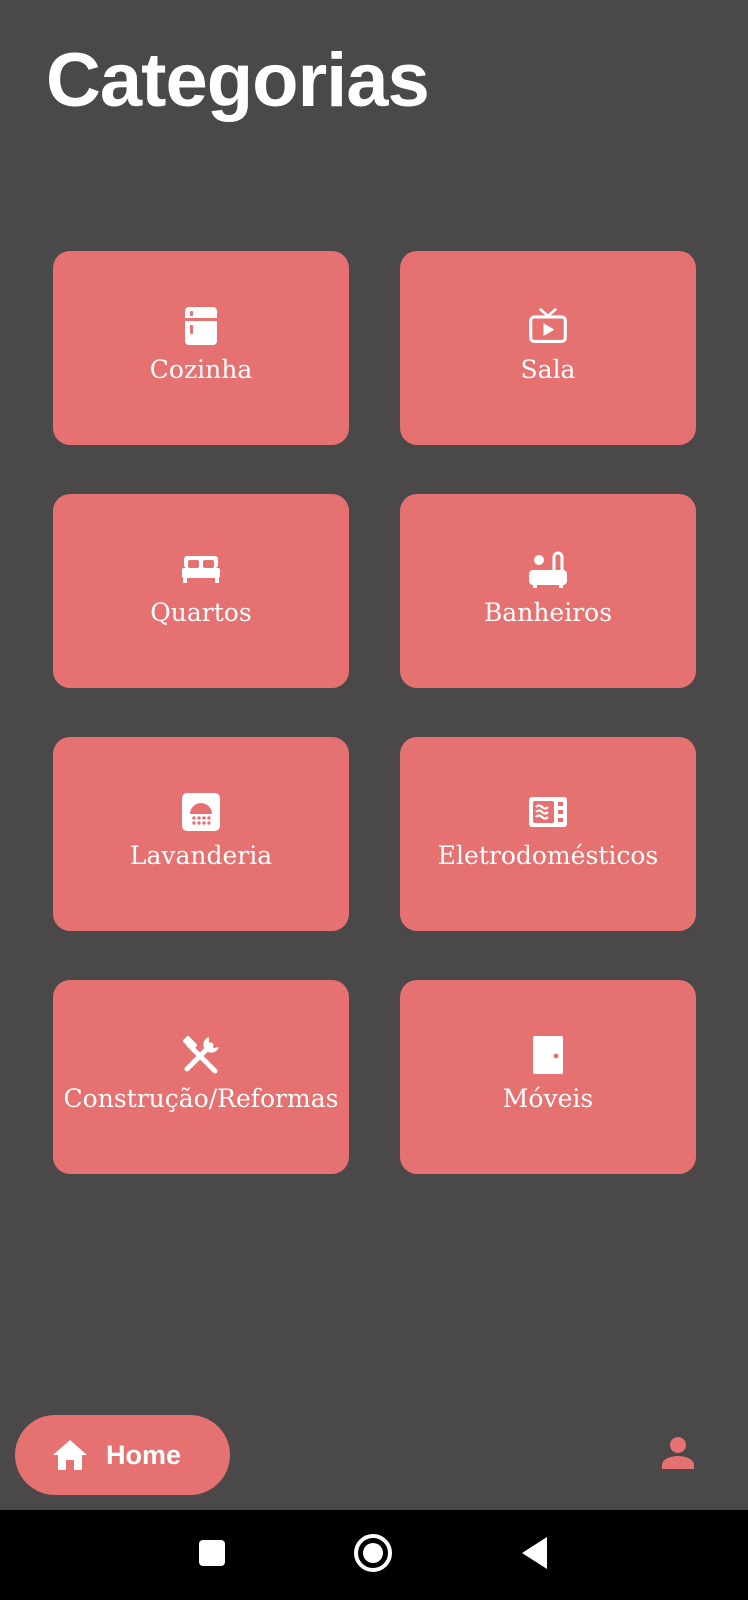 The height and width of the screenshot is (1600, 748). Describe the element at coordinates (201, 1098) in the screenshot. I see `category-label: Construção/Reformas` at that location.